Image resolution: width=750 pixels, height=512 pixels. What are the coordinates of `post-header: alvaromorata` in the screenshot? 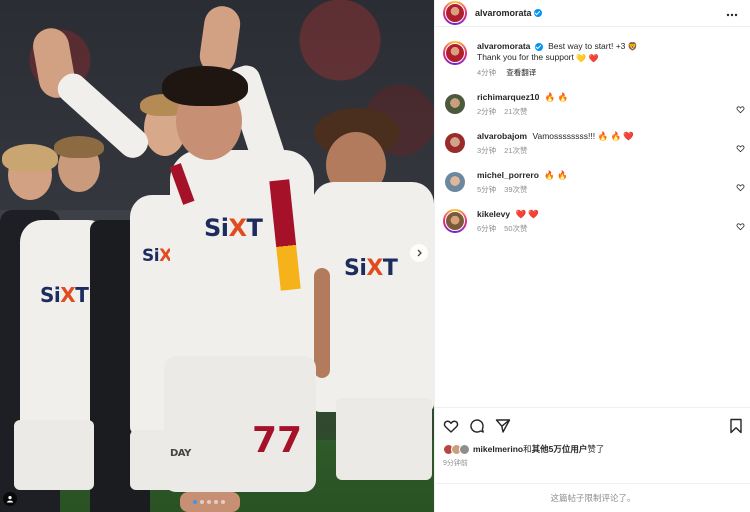 It's located at (592, 13).